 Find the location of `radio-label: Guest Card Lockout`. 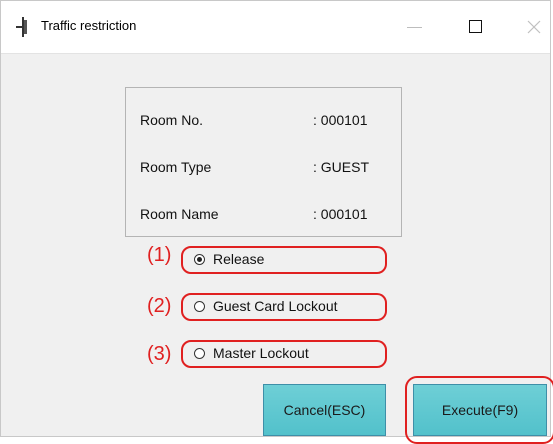

radio-label: Guest Card Lockout is located at coordinates (275, 306).